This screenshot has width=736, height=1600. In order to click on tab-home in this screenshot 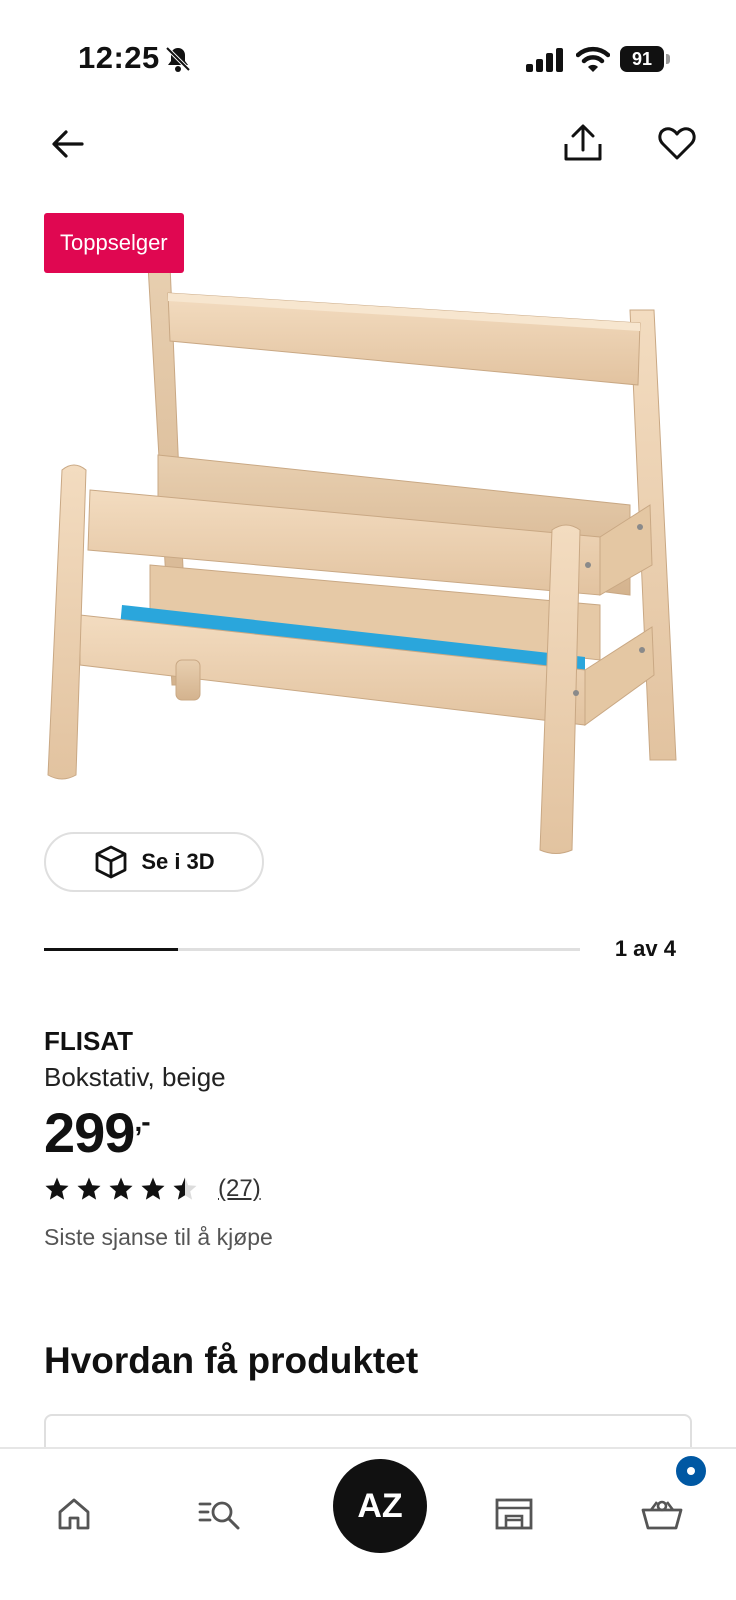, I will do `click(74, 1514)`.